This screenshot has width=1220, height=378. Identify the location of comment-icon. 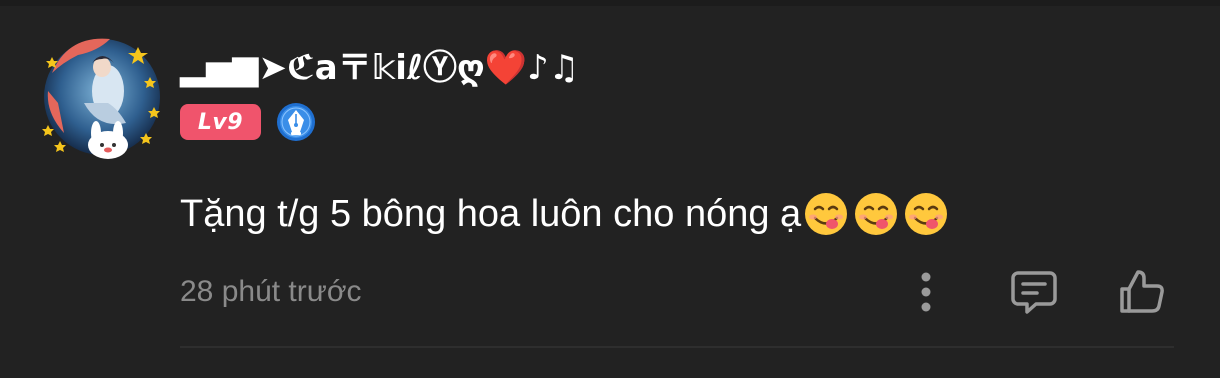
(1034, 292).